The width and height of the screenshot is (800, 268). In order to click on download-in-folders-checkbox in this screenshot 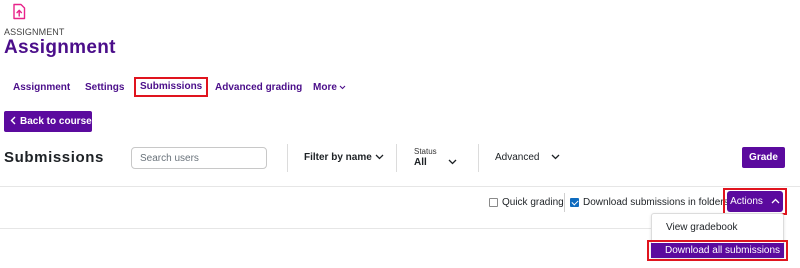, I will do `click(574, 202)`.